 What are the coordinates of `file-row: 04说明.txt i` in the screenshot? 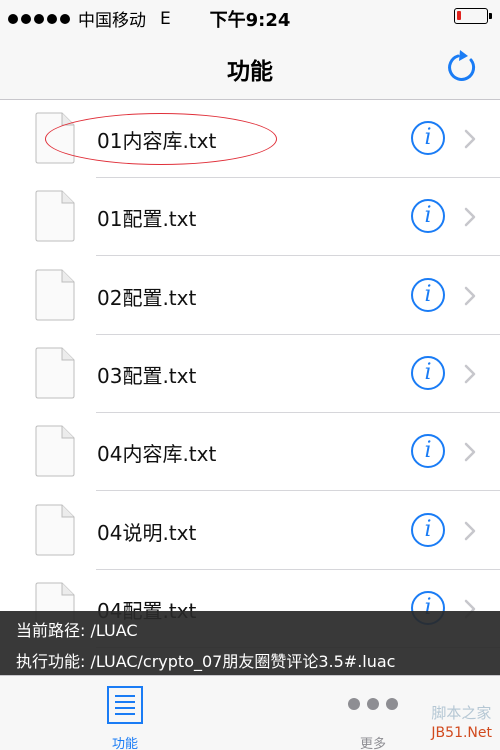 It's located at (250, 531).